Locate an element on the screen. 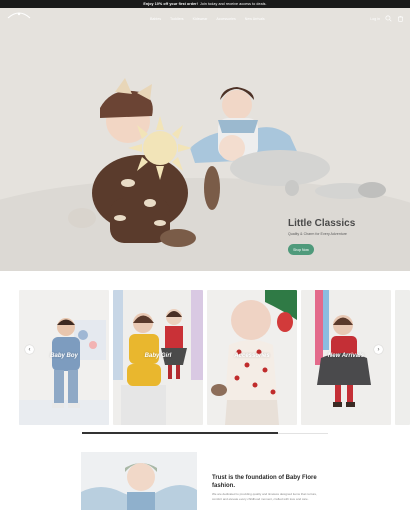 The height and width of the screenshot is (510, 410). carousel-scrollbar-thumb is located at coordinates (180, 433).